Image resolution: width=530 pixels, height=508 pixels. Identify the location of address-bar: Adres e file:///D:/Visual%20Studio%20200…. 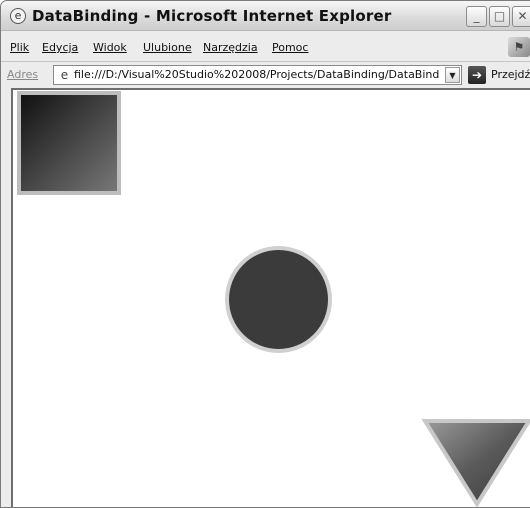
(265, 74).